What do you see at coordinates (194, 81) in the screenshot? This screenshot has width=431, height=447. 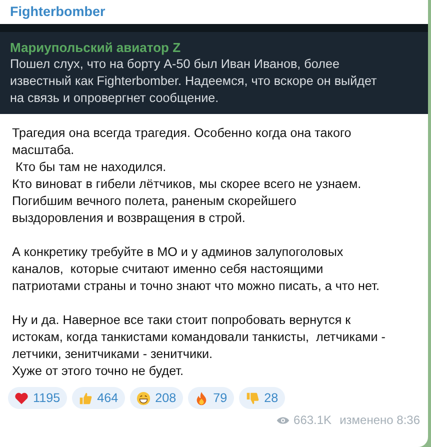 I see `quoted-text: Пошел слух, что на борту А-50 был Иван Иванов, более известный как Fighterbomber. Надеемся, что вскоре он выйдет на связь и опровергнет сообщение.` at bounding box center [194, 81].